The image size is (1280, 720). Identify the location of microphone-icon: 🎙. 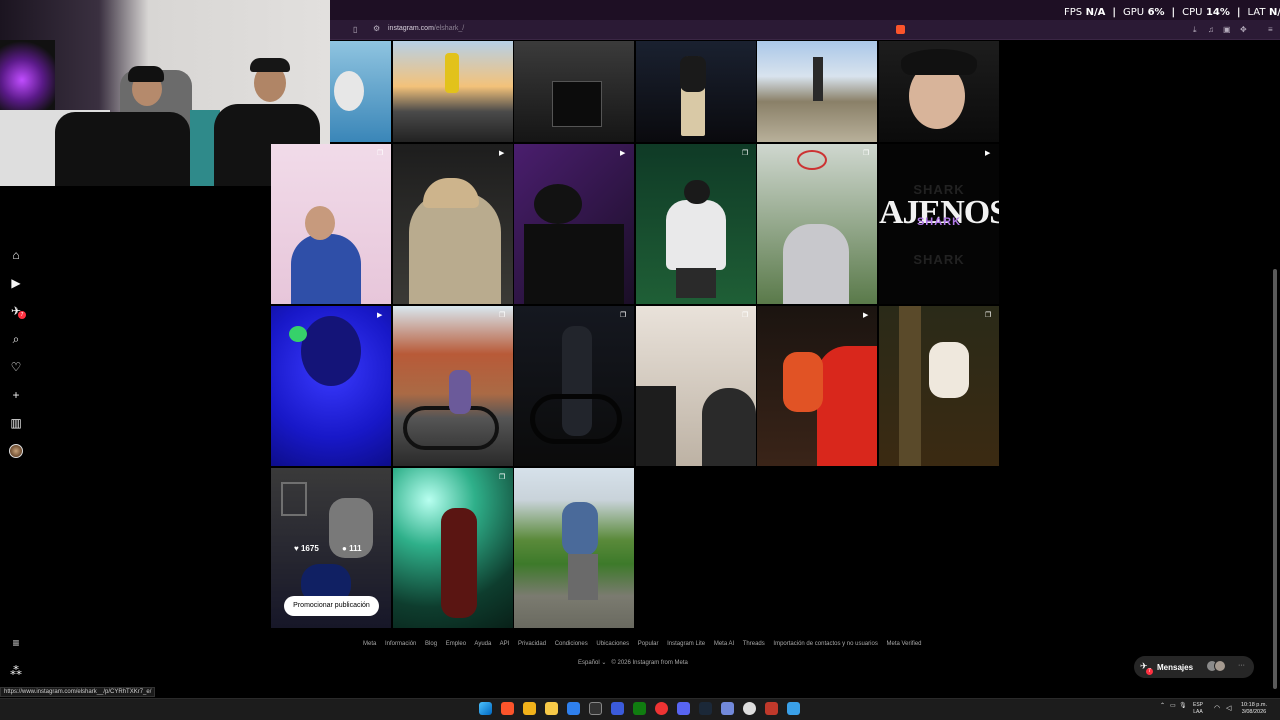
(1183, 706).